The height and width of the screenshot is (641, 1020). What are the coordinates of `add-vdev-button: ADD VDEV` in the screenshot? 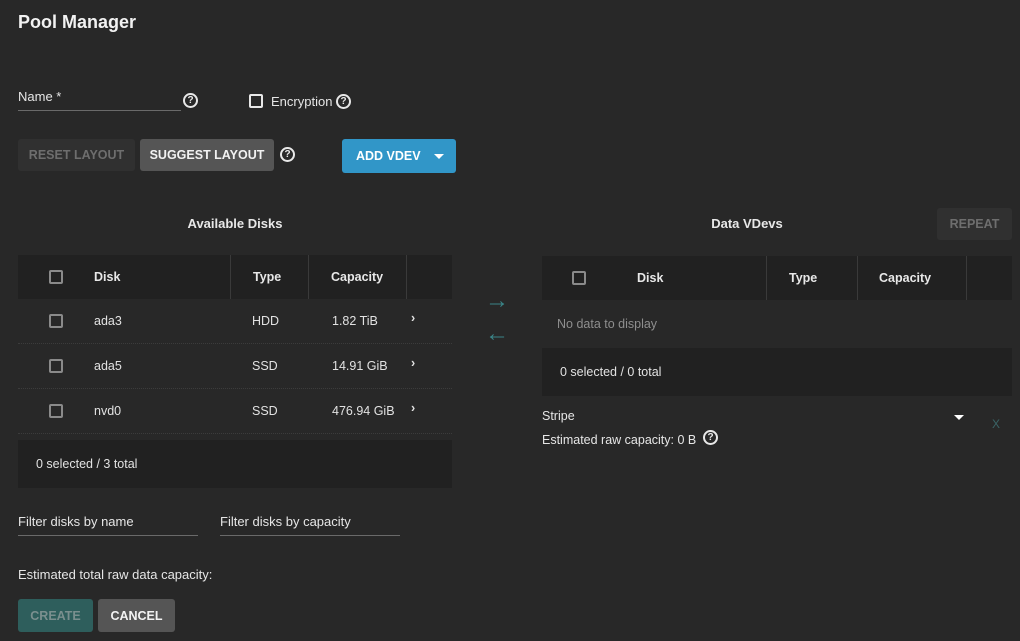 It's located at (399, 156).